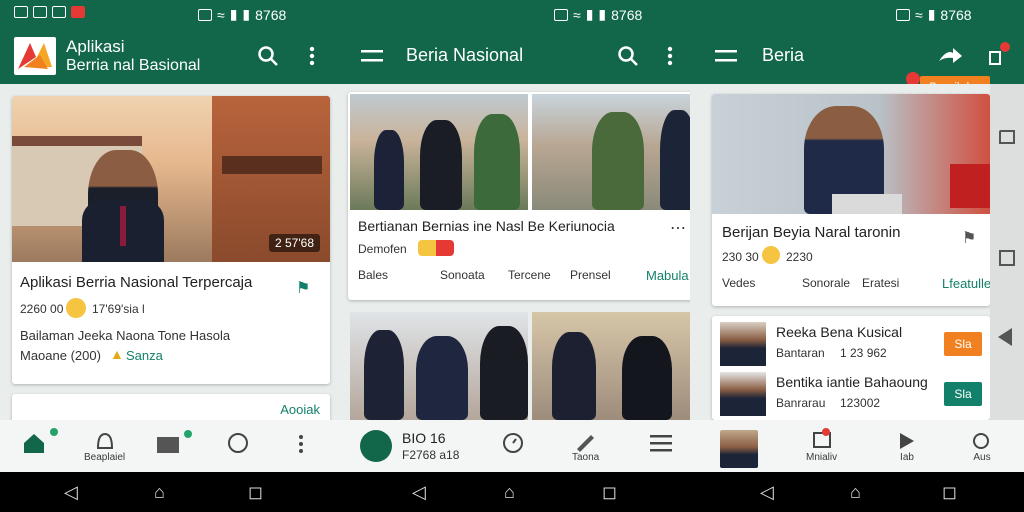 This screenshot has width=1024, height=512. What do you see at coordinates (739, 449) in the screenshot?
I see `nav-avatar` at bounding box center [739, 449].